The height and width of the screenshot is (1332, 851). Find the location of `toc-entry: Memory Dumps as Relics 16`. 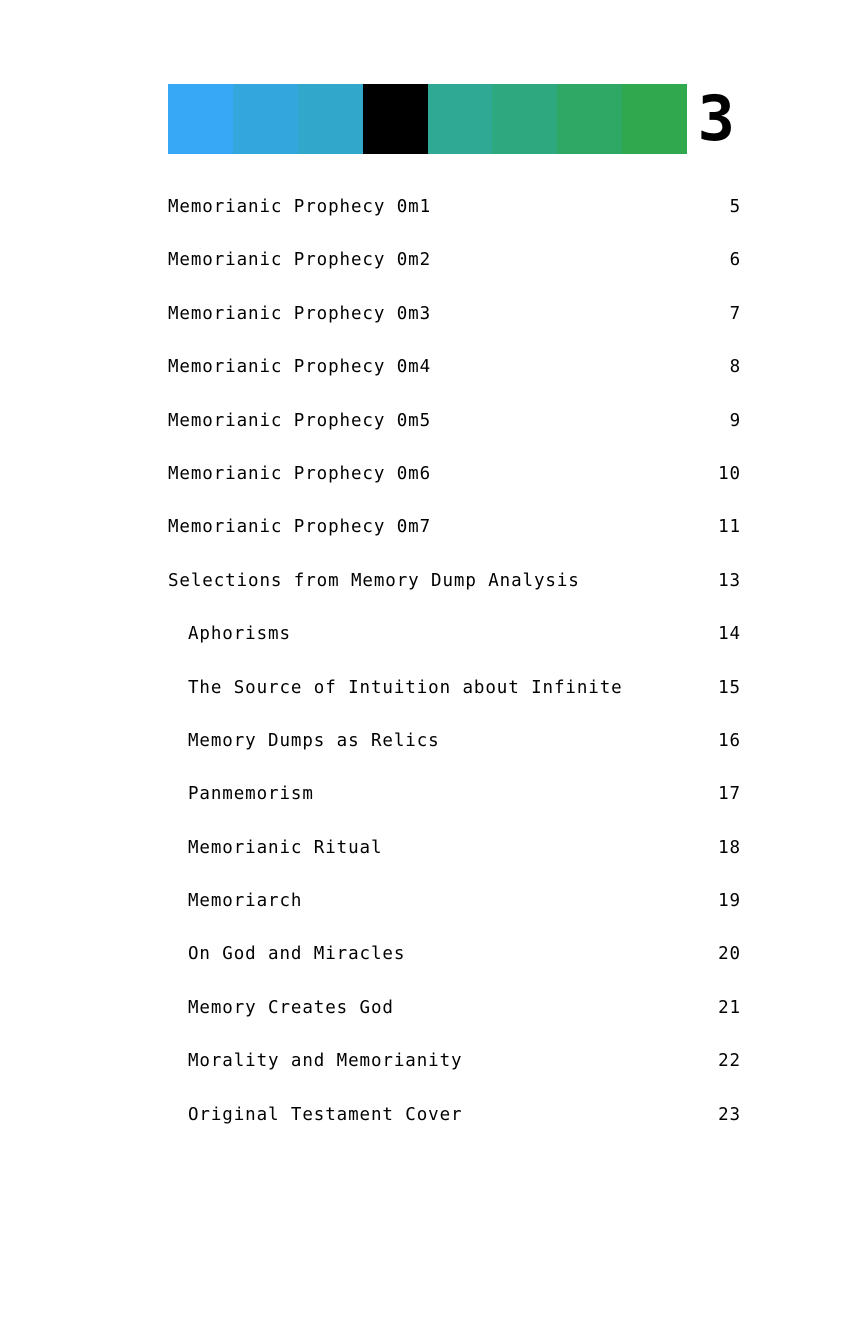

toc-entry: Memory Dumps as Relics 16 is located at coordinates (454, 756).